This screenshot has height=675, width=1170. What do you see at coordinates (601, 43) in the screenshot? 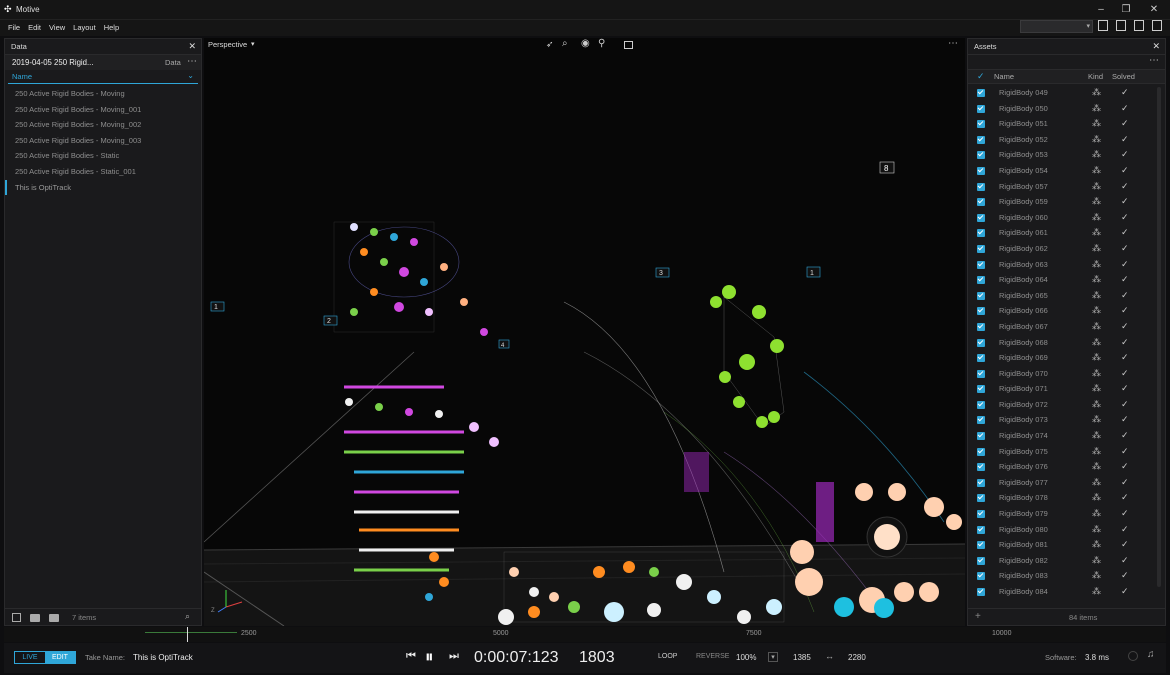
I see `camera-tool-icon: ⚲` at bounding box center [601, 43].